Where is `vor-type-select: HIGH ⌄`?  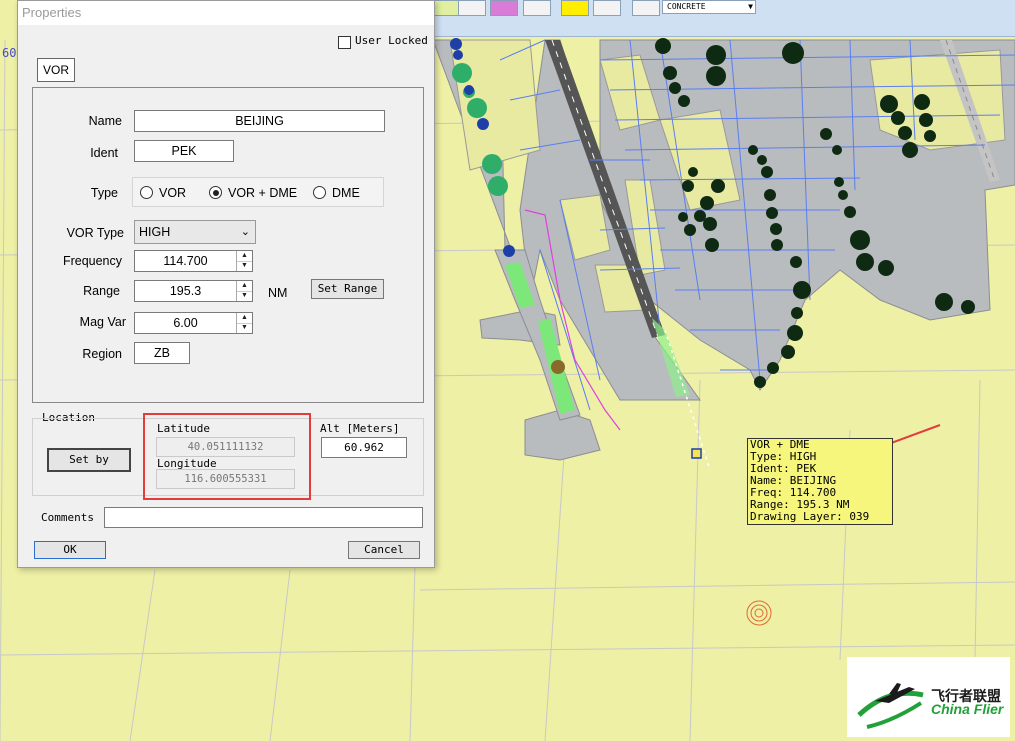 vor-type-select: HIGH ⌄ is located at coordinates (195, 232).